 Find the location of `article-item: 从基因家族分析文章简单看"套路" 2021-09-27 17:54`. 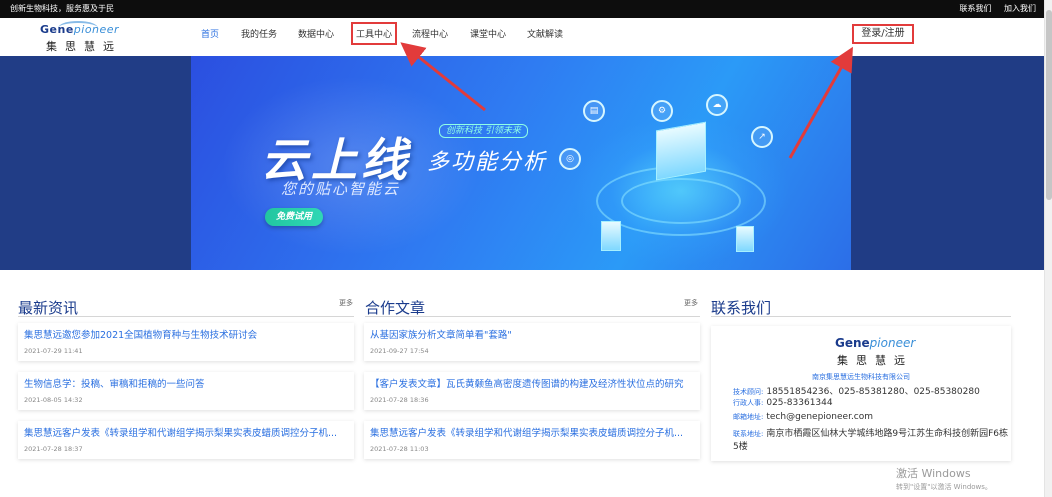

article-item: 从基因家族分析文章简单看"套路" 2021-09-27 17:54 is located at coordinates (532, 342).